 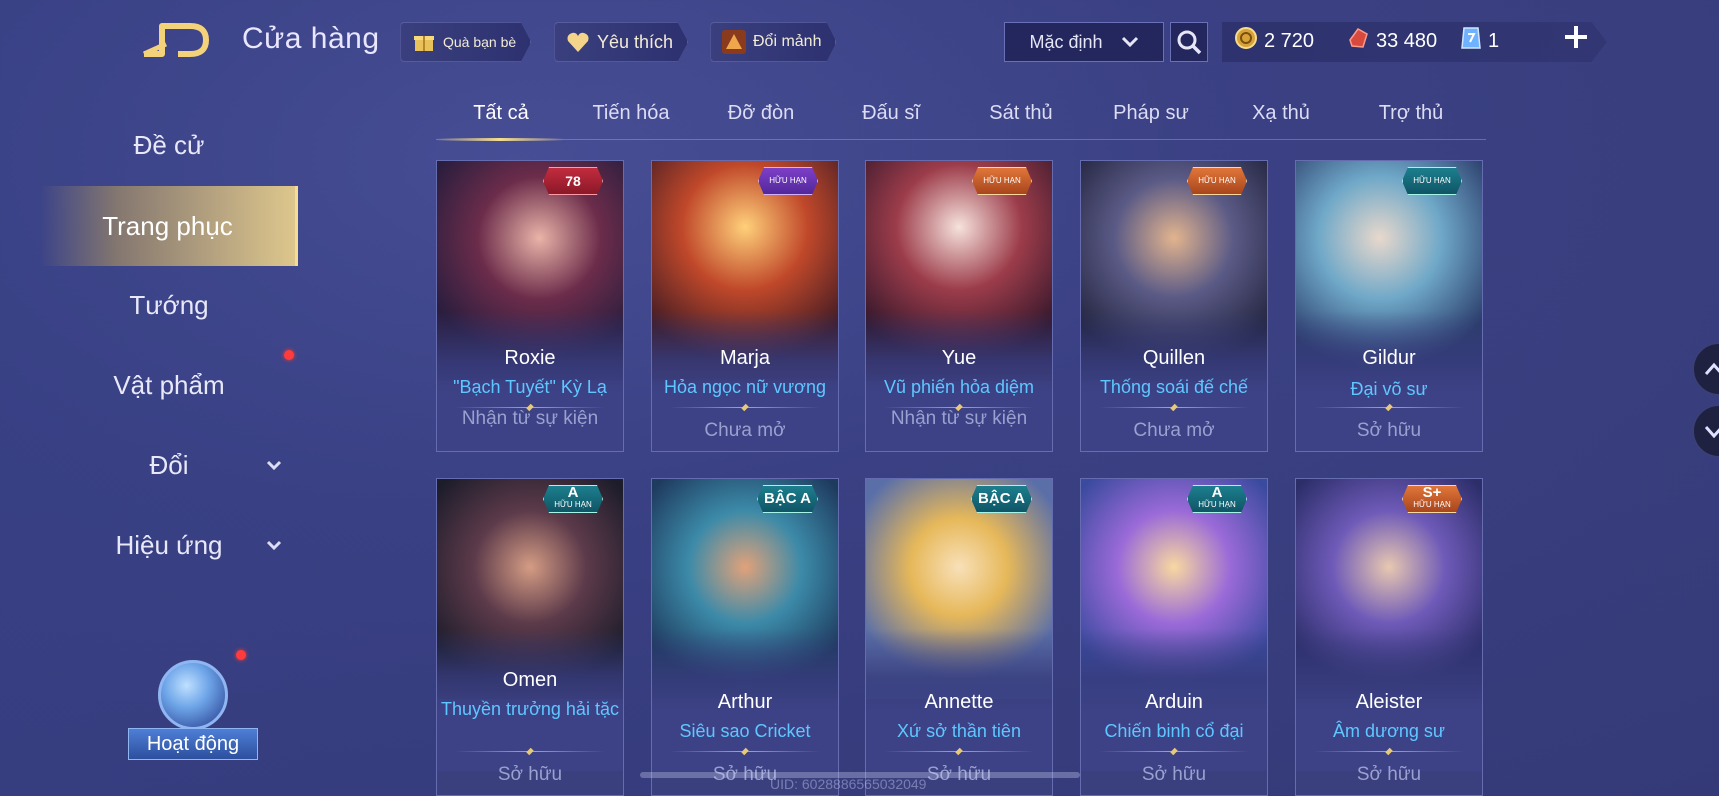 I want to click on back-arrow-icon, so click(x=175, y=40).